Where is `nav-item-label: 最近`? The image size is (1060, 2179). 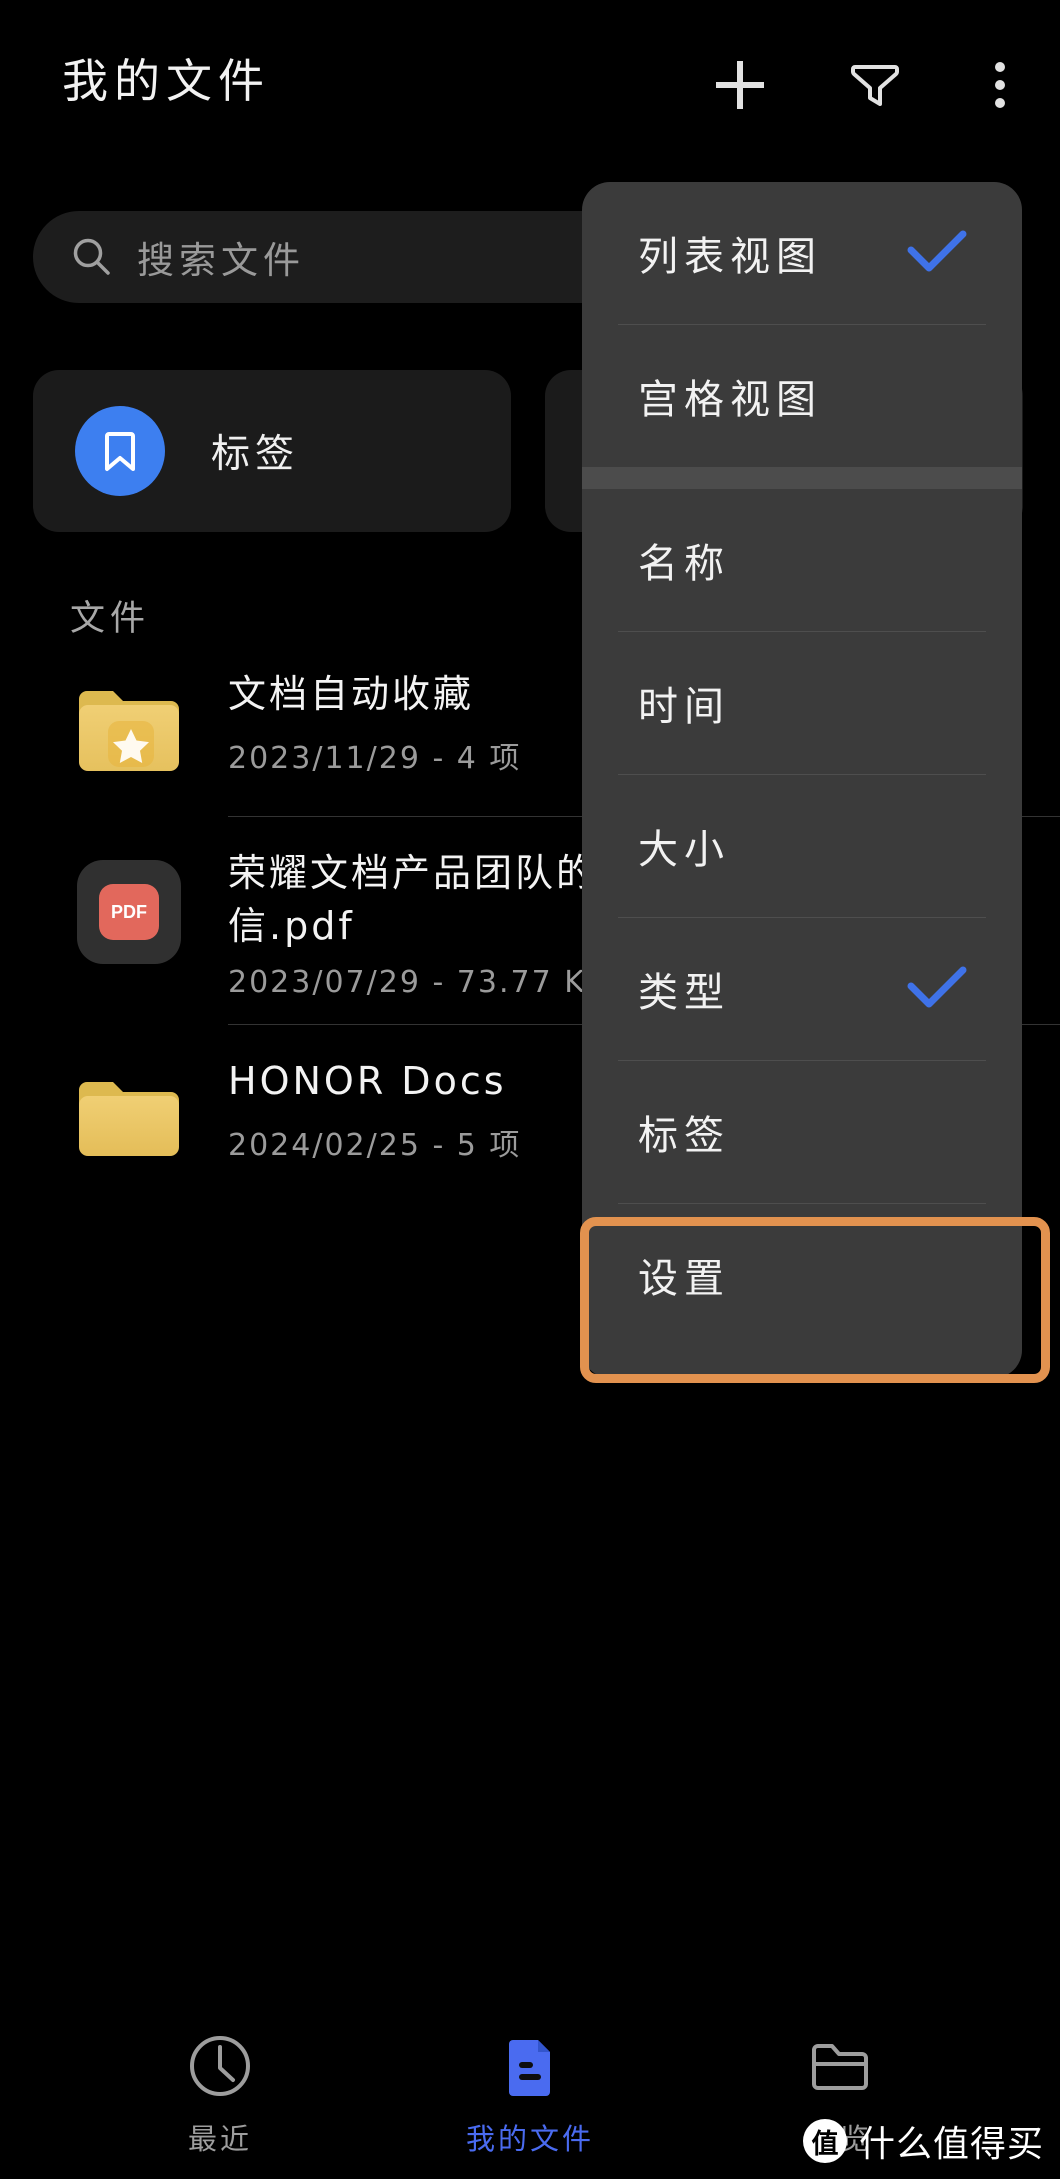
nav-item-label: 最近 is located at coordinates (219, 2139).